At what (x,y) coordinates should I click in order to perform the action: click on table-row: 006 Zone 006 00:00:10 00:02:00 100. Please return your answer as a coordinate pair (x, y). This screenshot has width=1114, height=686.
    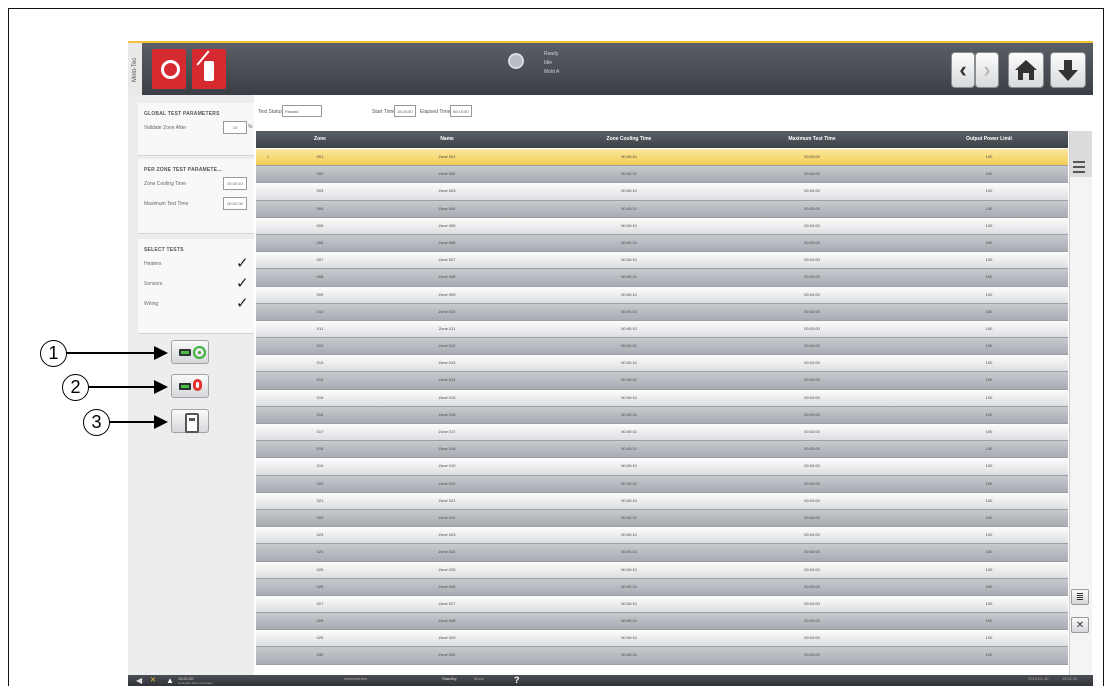
    Looking at the image, I should click on (662, 243).